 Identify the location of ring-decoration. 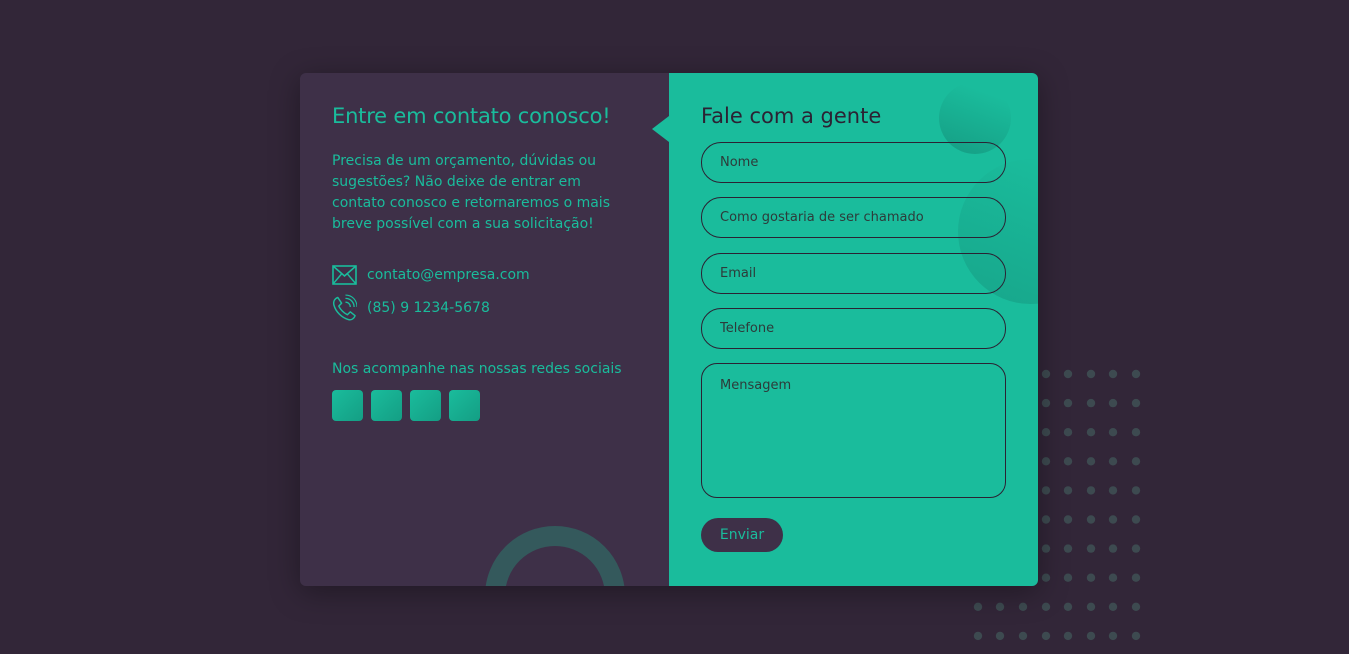
(555, 556).